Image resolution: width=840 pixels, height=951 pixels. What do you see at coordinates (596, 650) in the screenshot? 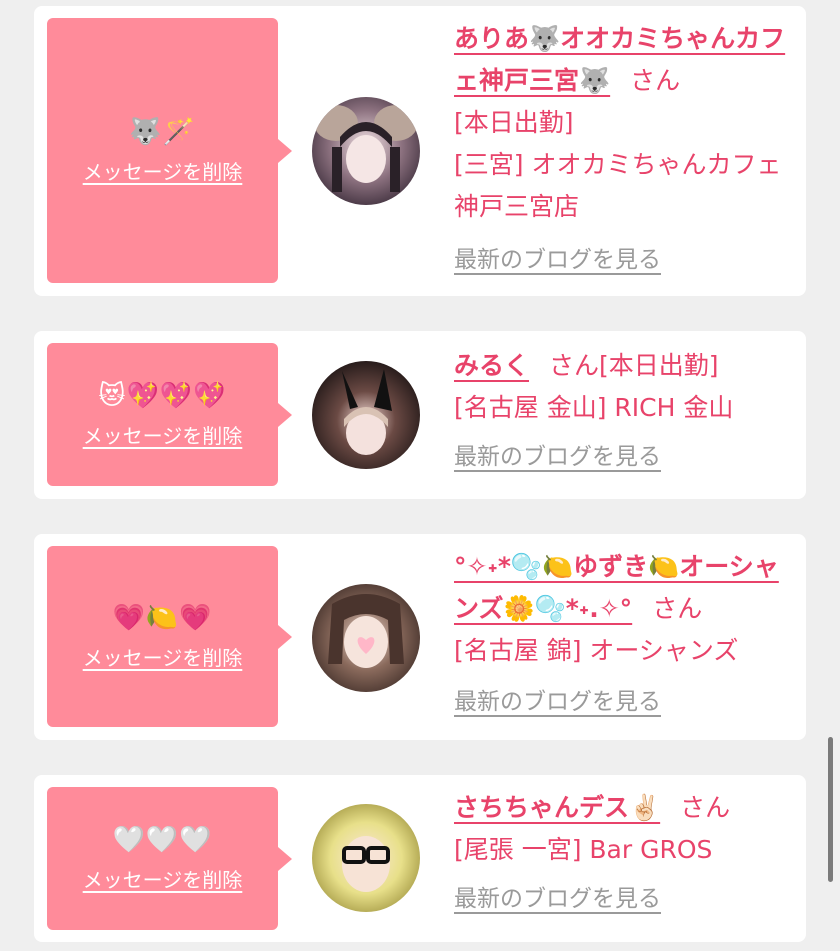
I see `shop-name: [名古屋 錦] オーシャンズ` at bounding box center [596, 650].